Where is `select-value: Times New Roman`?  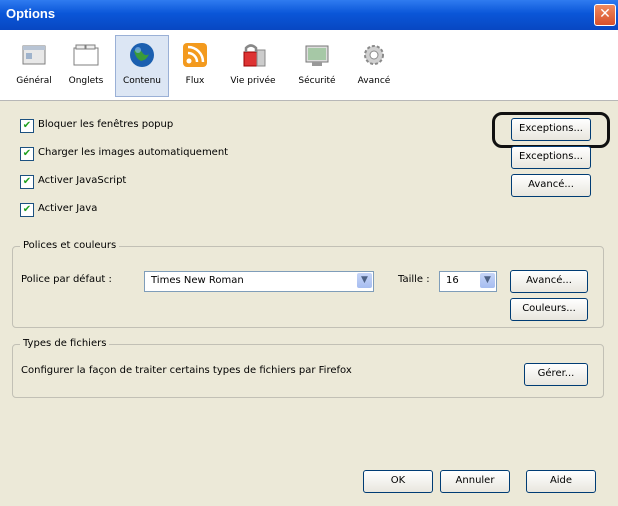 select-value: Times New Roman is located at coordinates (197, 280).